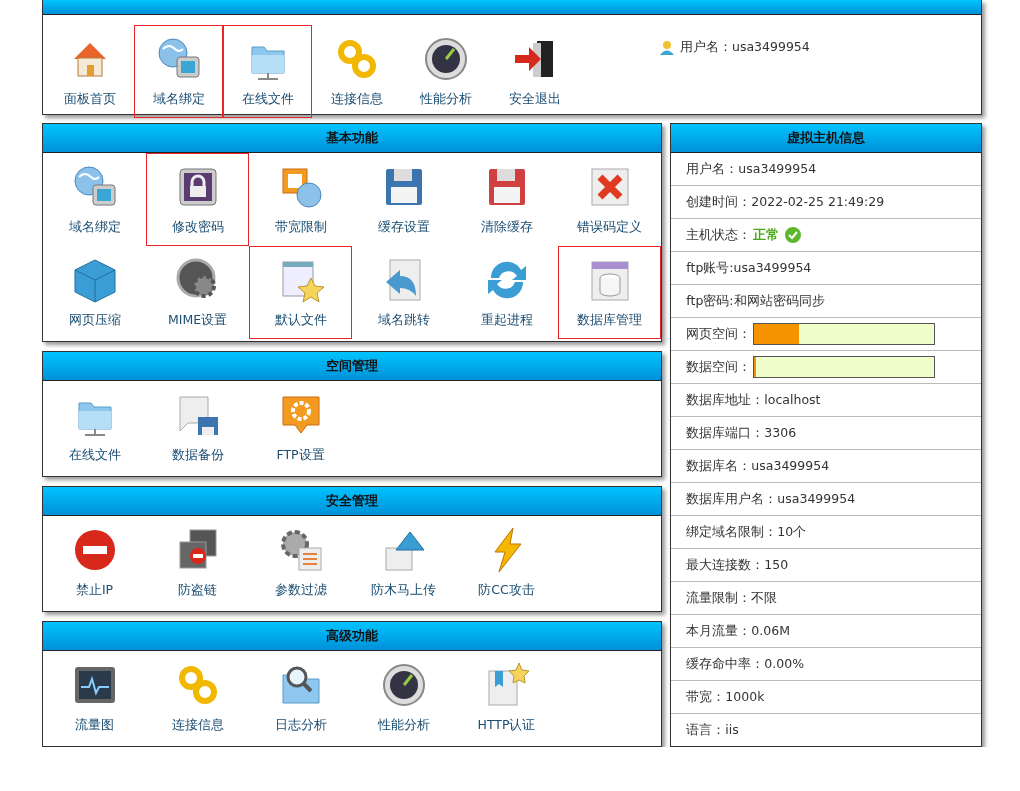 This screenshot has height=791, width=1020. What do you see at coordinates (793, 235) in the screenshot?
I see `check-icon` at bounding box center [793, 235].